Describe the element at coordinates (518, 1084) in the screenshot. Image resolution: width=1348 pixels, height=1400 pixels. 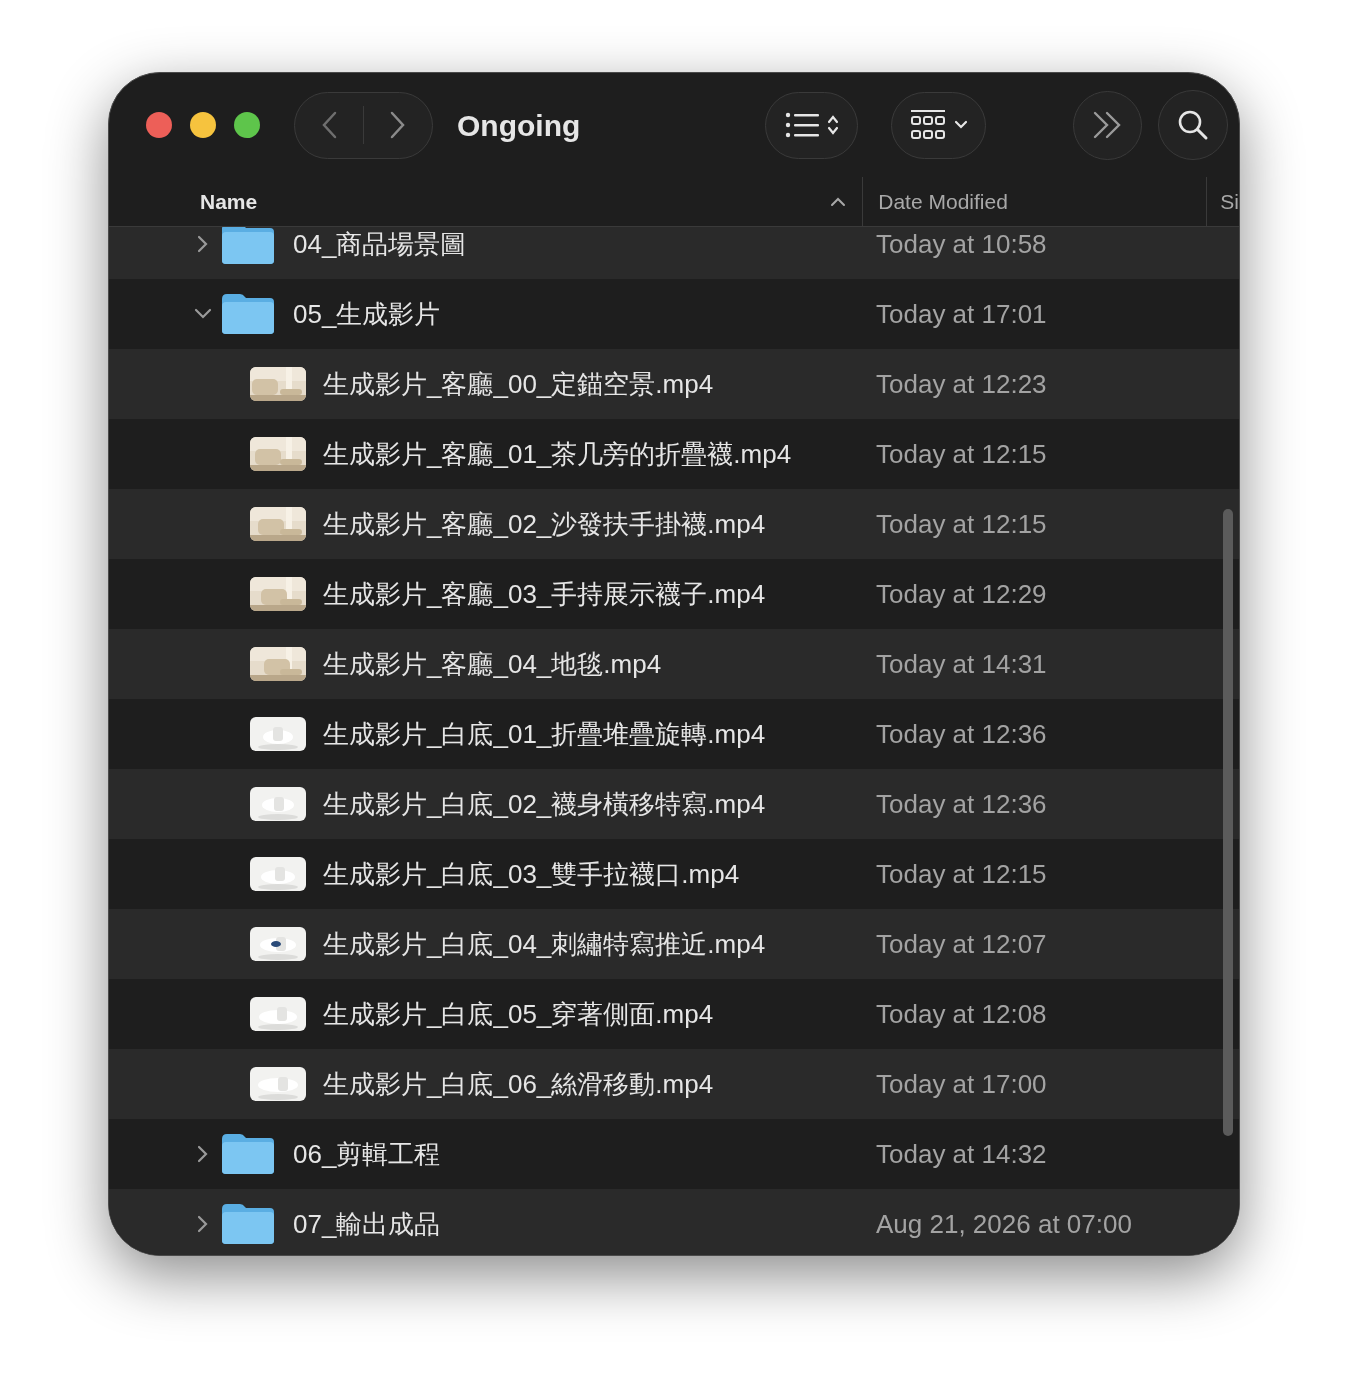
I see `file-name: 生成影片_白底_06_絲滑移動.mp4` at that location.